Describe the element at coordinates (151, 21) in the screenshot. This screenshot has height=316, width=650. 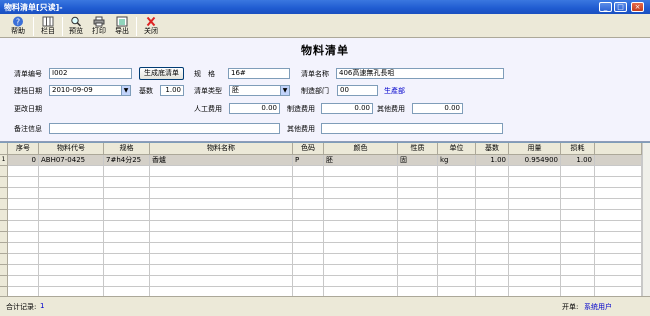
I see `close-icon` at that location.